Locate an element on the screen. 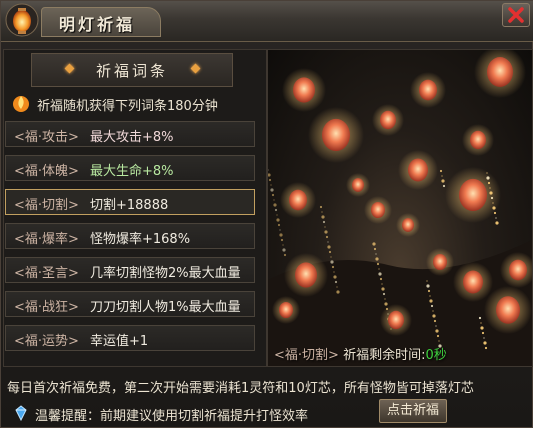 The width and height of the screenshot is (533, 428). blessing-effect: 怪物爆率+168% is located at coordinates (140, 239).